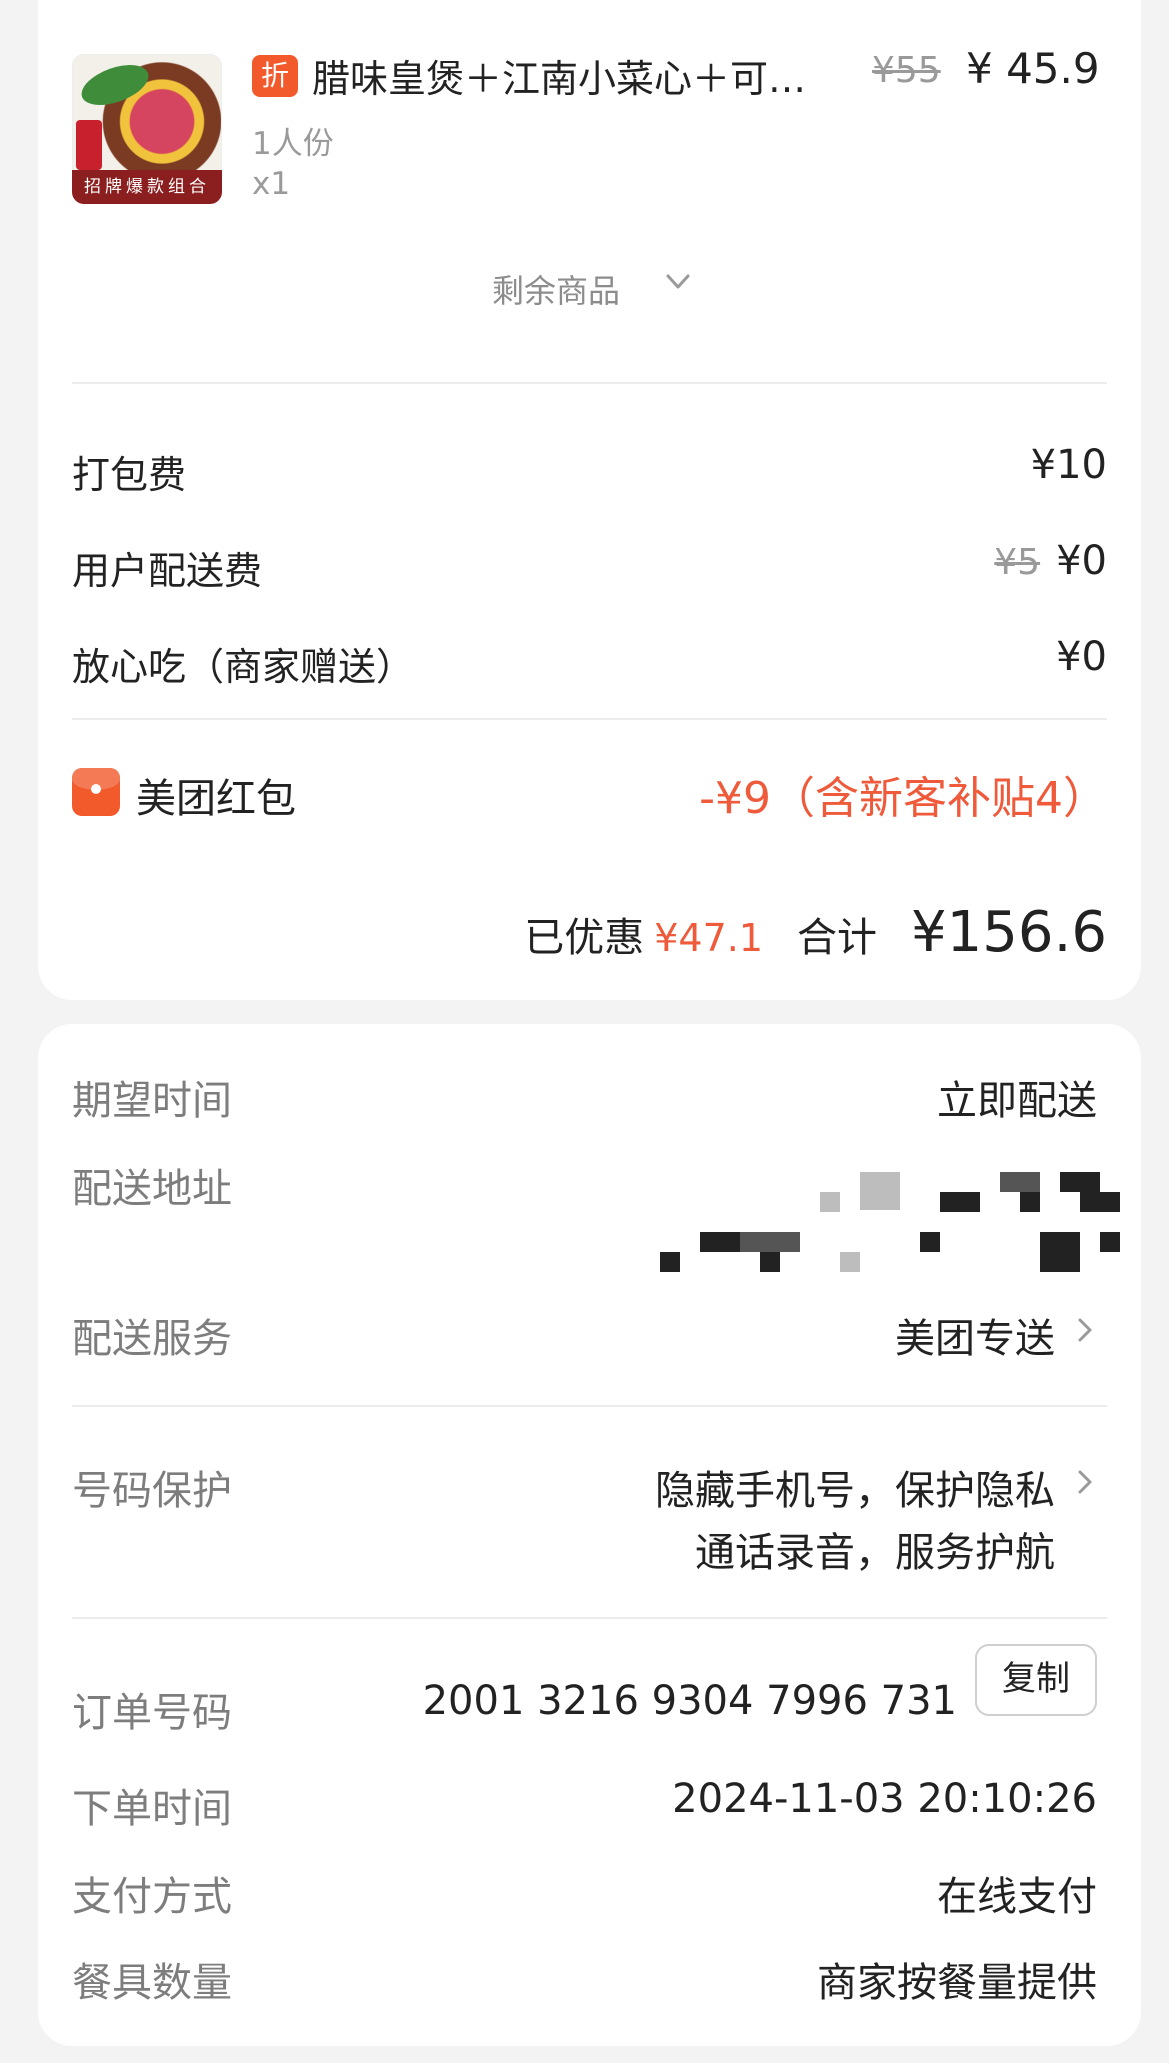 This screenshot has width=1169, height=2063. I want to click on delivery-service-value: 美团专送, so click(975, 1335).